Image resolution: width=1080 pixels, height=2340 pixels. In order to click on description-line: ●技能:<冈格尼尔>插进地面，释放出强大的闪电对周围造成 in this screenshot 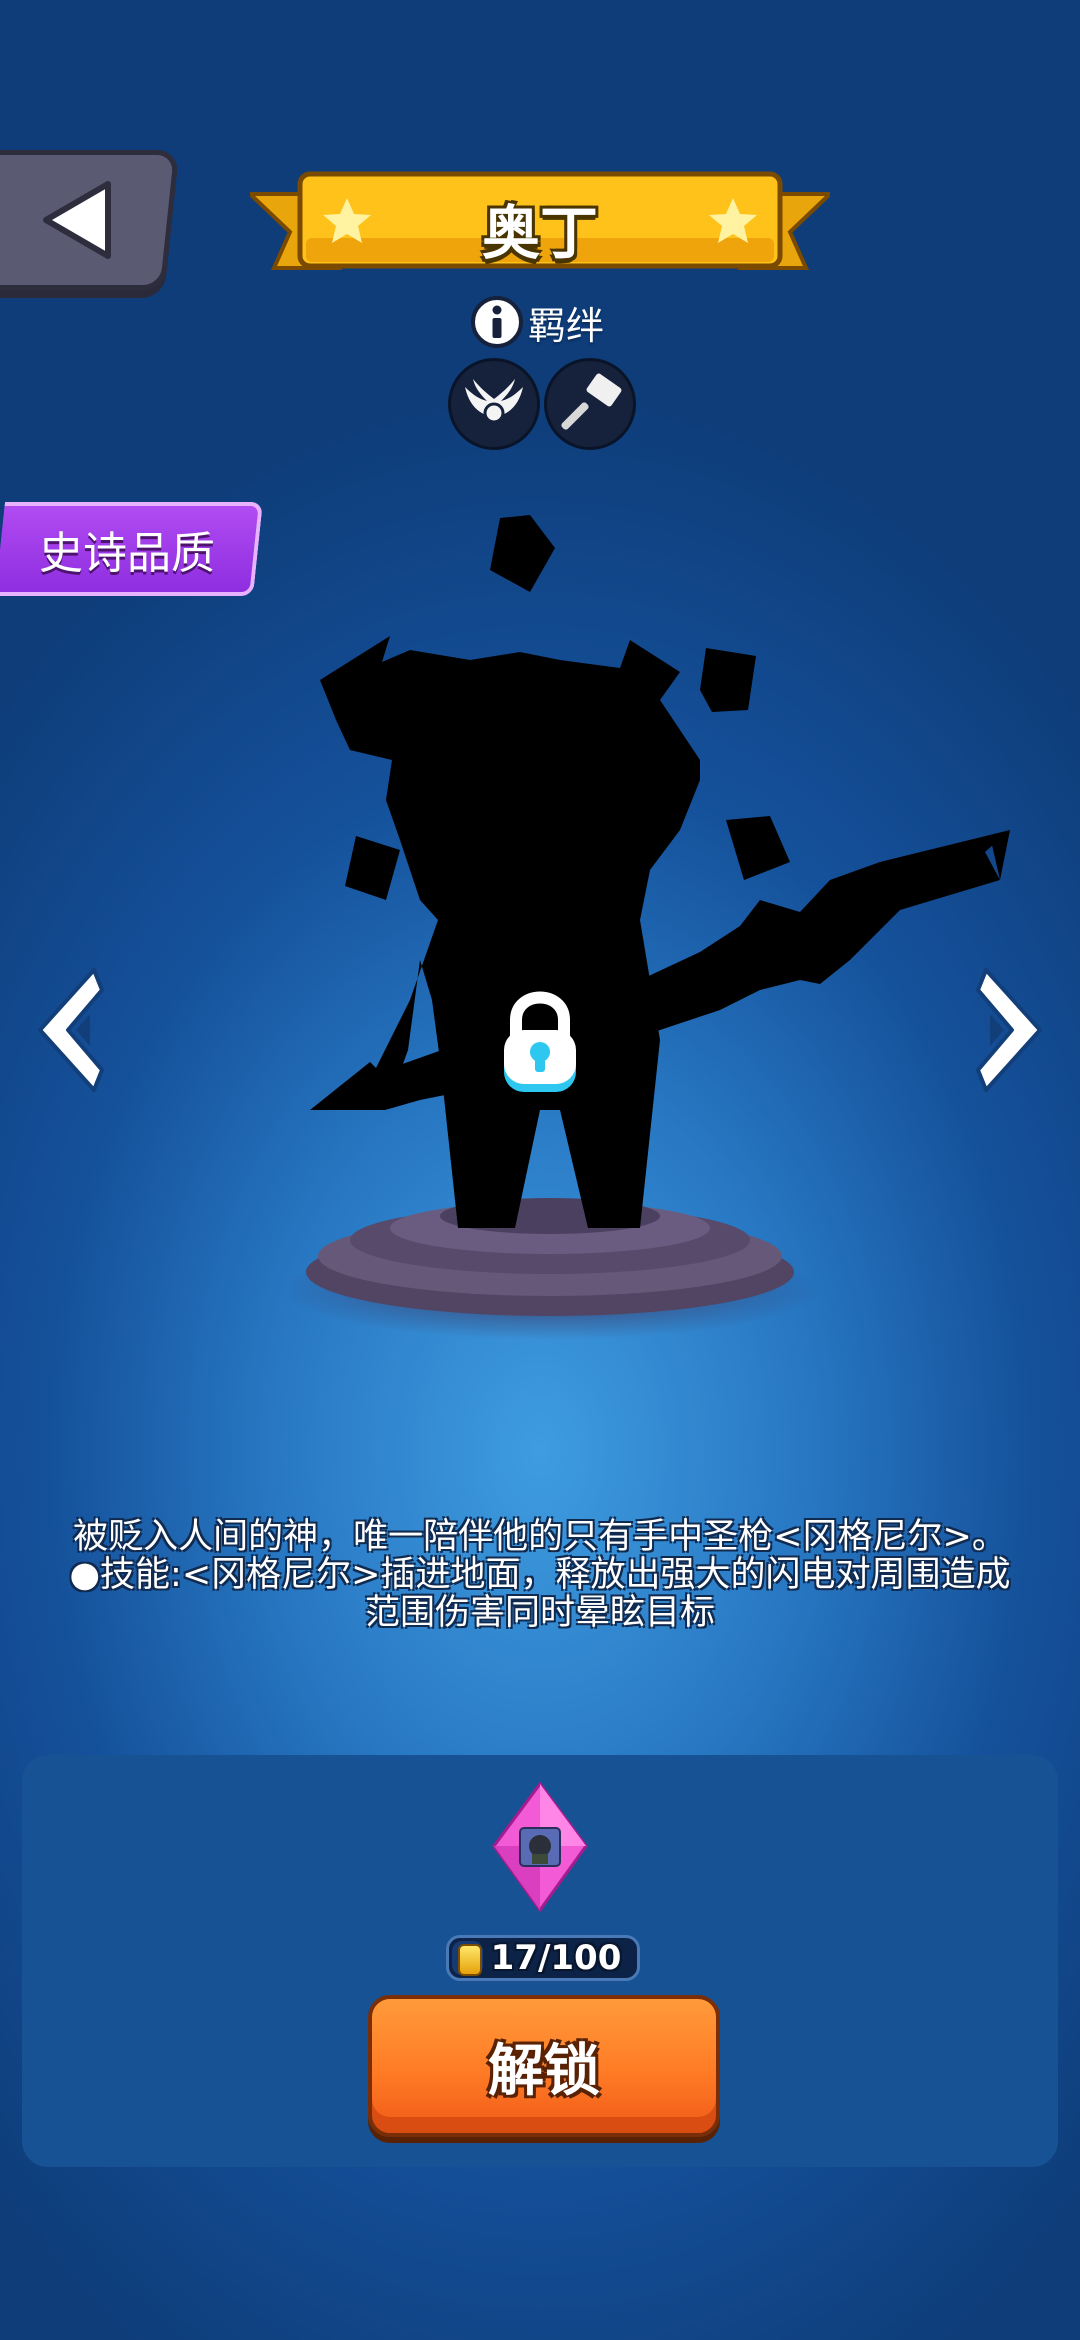, I will do `click(540, 1575)`.